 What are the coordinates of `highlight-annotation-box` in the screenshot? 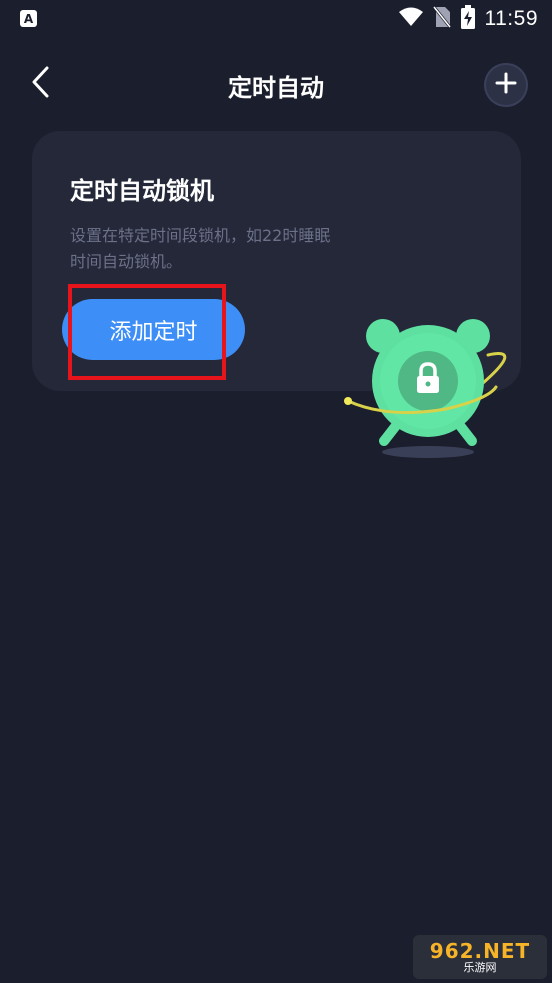 It's located at (147, 332).